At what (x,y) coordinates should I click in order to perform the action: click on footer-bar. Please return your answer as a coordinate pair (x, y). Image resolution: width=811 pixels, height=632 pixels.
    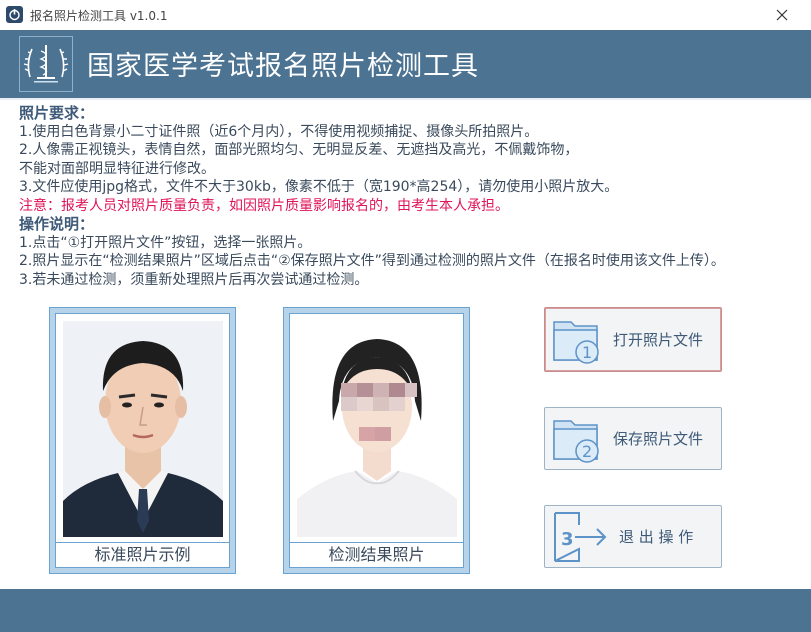
    Looking at the image, I should click on (405, 610).